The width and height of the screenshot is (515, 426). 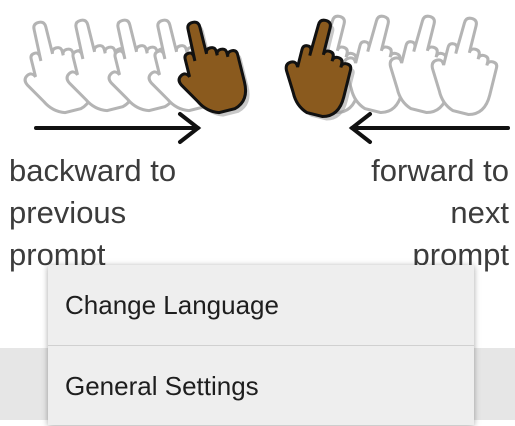 I want to click on hint-line: next, so click(x=479, y=212).